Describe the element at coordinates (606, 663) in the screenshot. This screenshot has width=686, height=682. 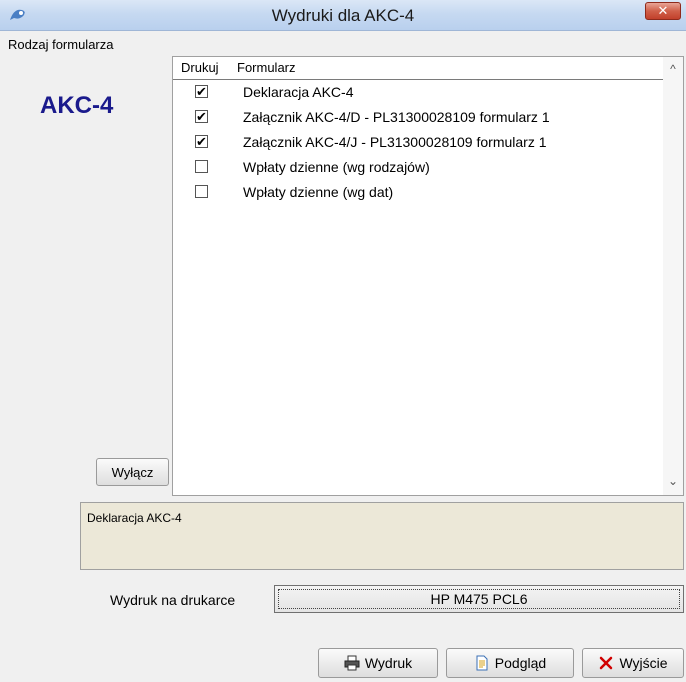
I see `red-x-icon` at that location.